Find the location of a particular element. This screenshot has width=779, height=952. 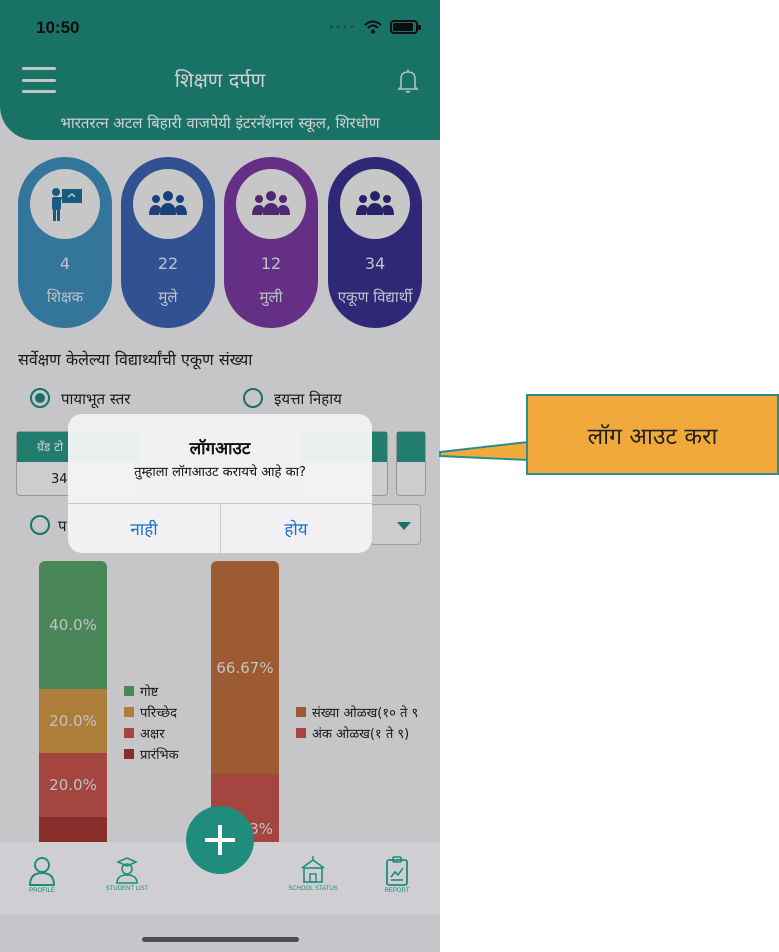

home-indicator-area is located at coordinates (220, 933).